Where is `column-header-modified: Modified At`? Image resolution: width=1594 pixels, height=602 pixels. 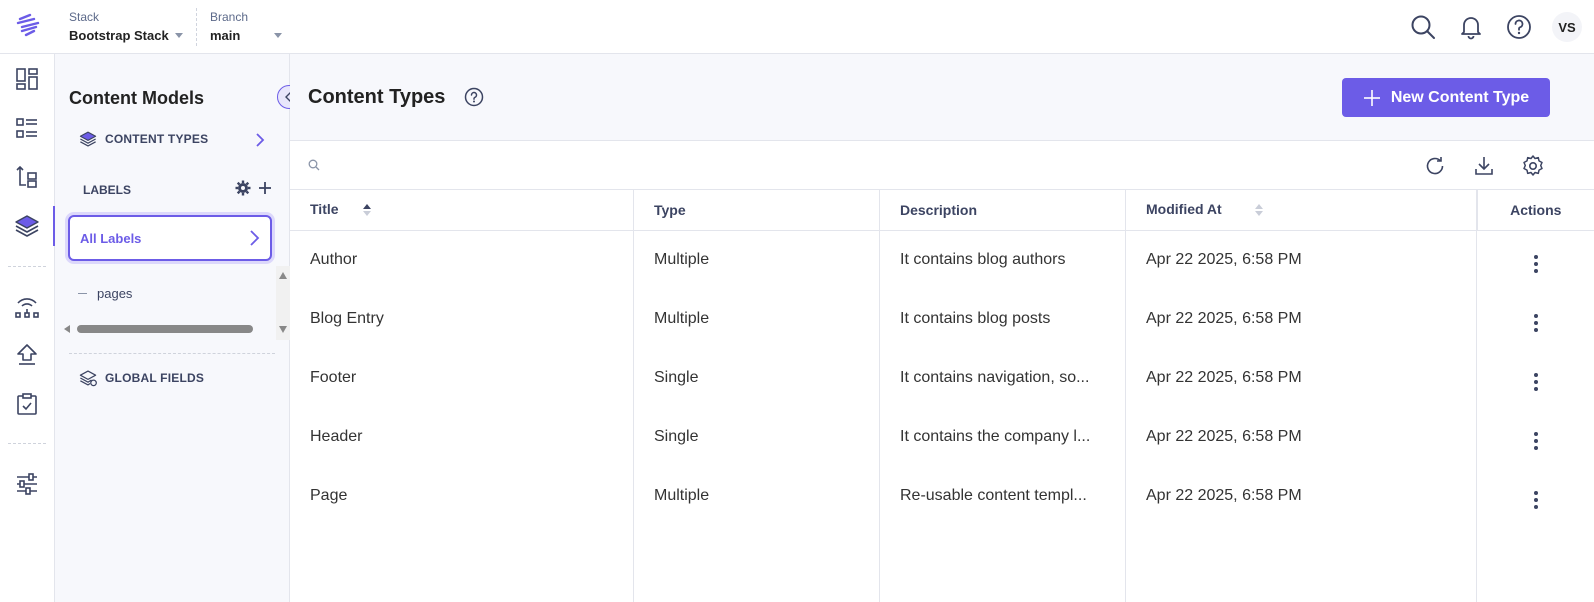 column-header-modified: Modified At is located at coordinates (1301, 210).